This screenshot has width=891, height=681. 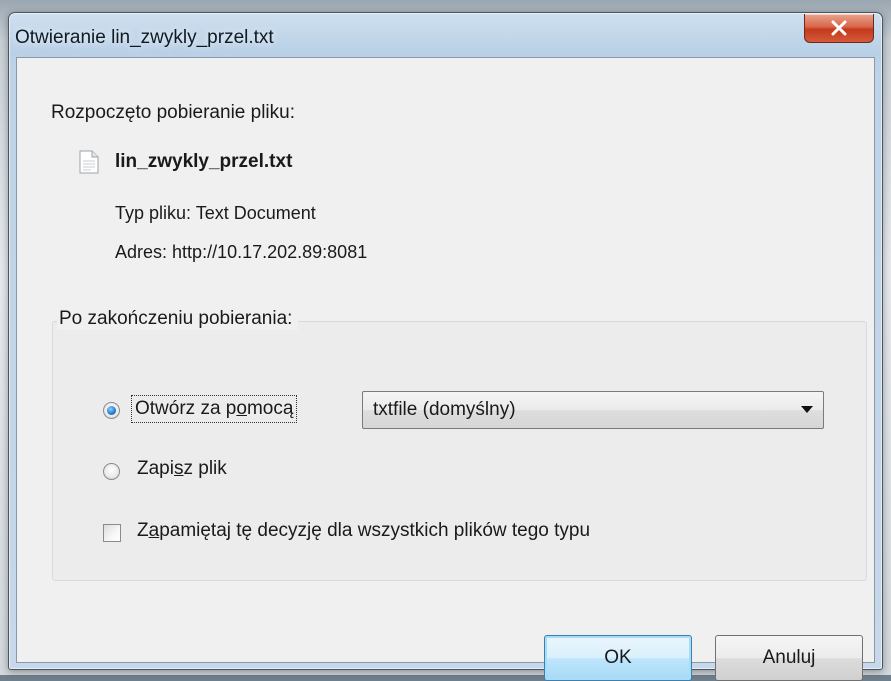 I want to click on download-heading: Rozpoczęto pobieranie pliku:, so click(x=173, y=112).